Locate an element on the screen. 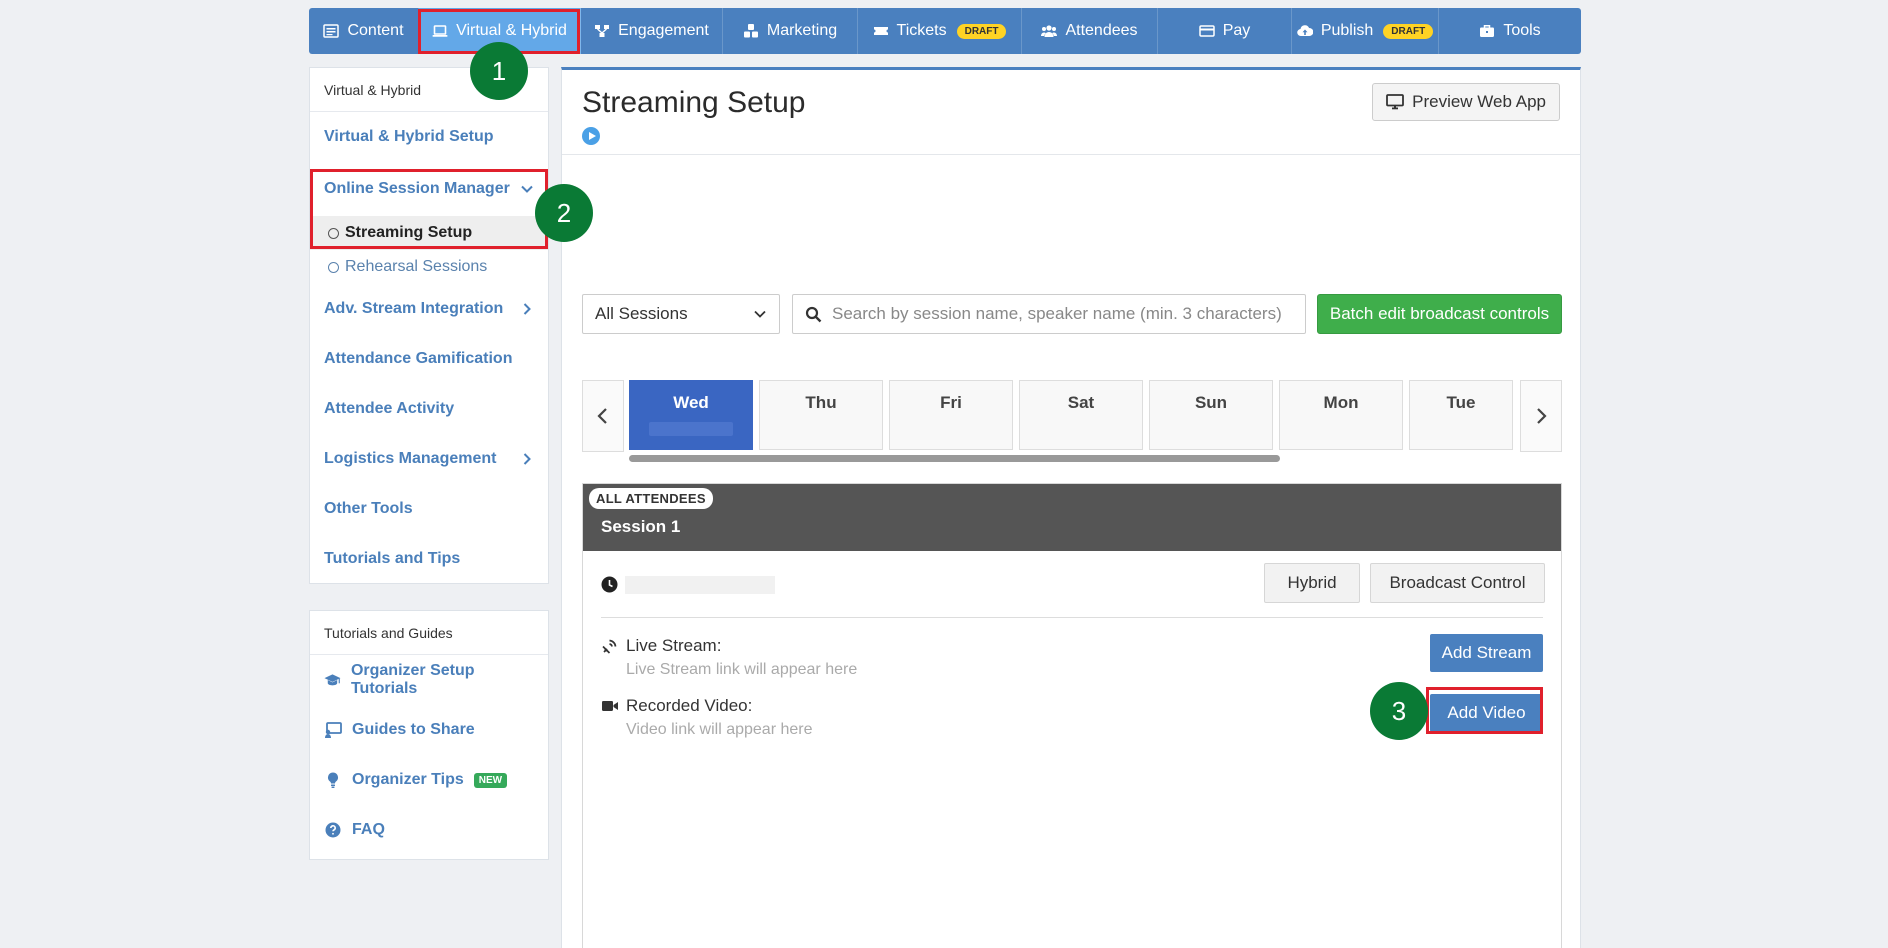 The height and width of the screenshot is (948, 1888). recorded-video-label: Recorded Video: is located at coordinates (676, 706).